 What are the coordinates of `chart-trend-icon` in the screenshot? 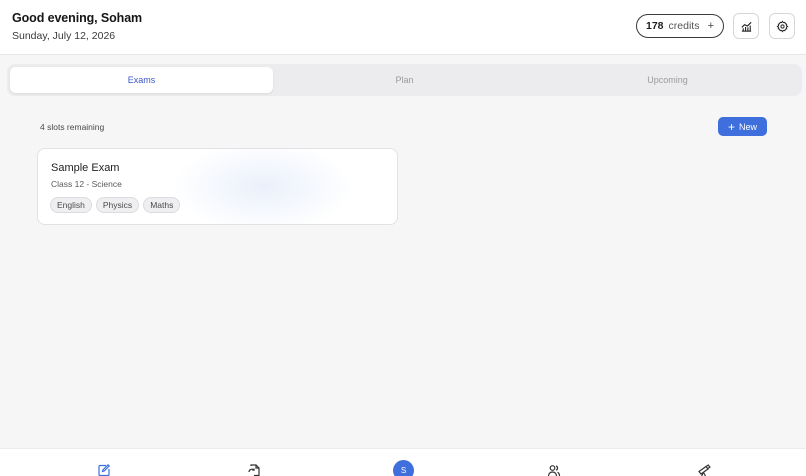 It's located at (746, 26).